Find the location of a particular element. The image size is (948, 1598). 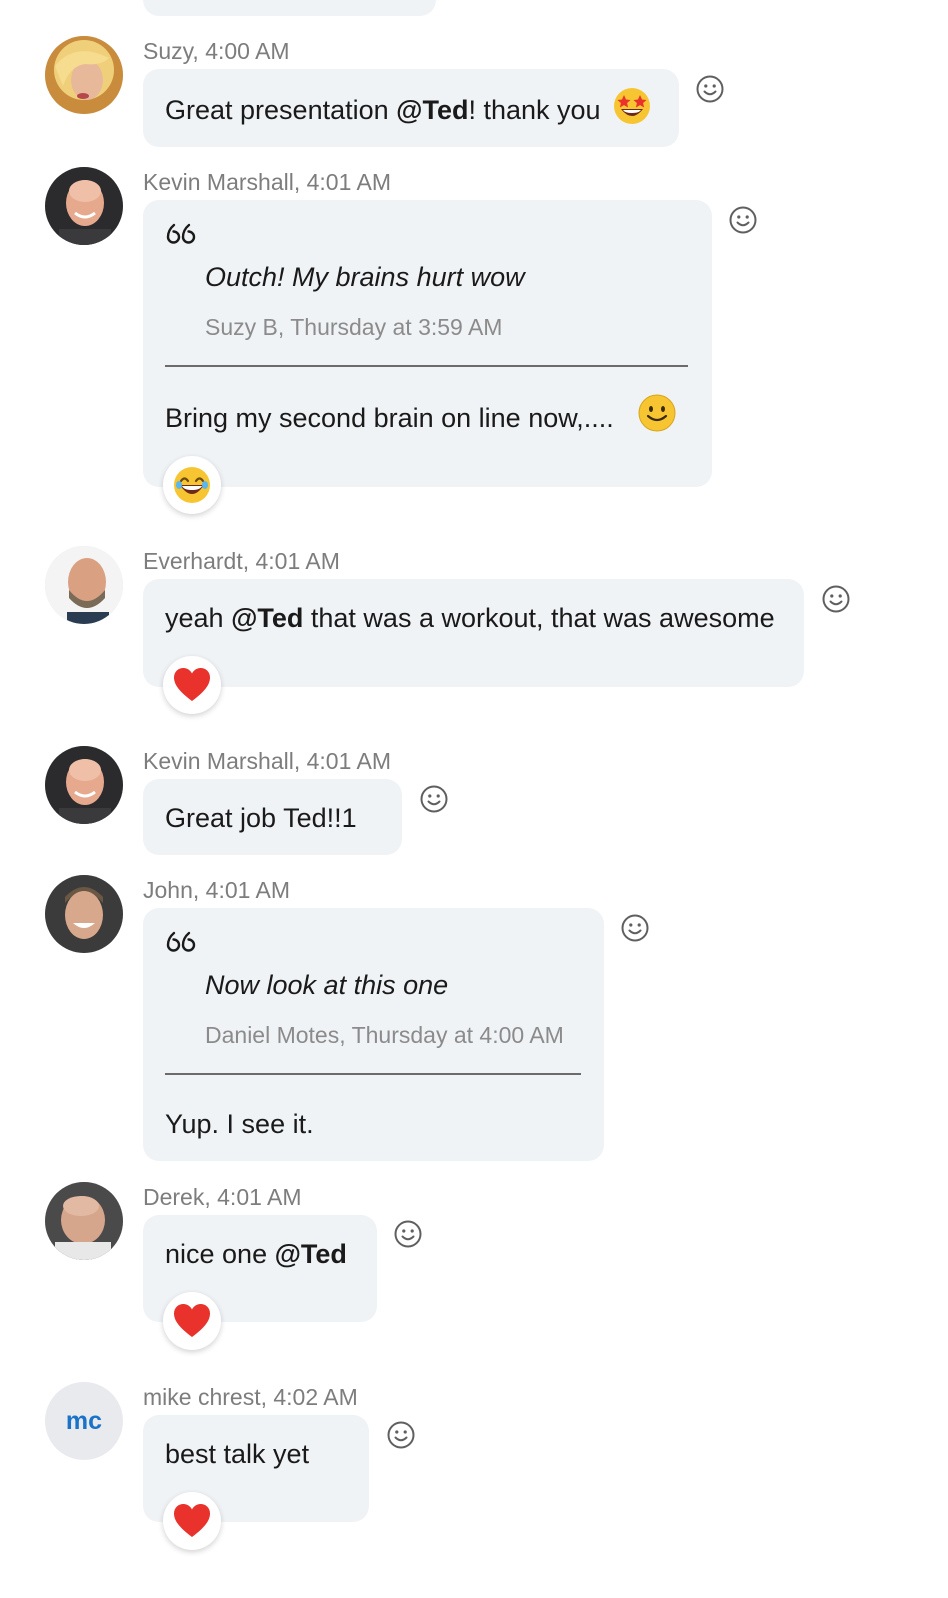

message-text: Yup. I see it. is located at coordinates (239, 1124).